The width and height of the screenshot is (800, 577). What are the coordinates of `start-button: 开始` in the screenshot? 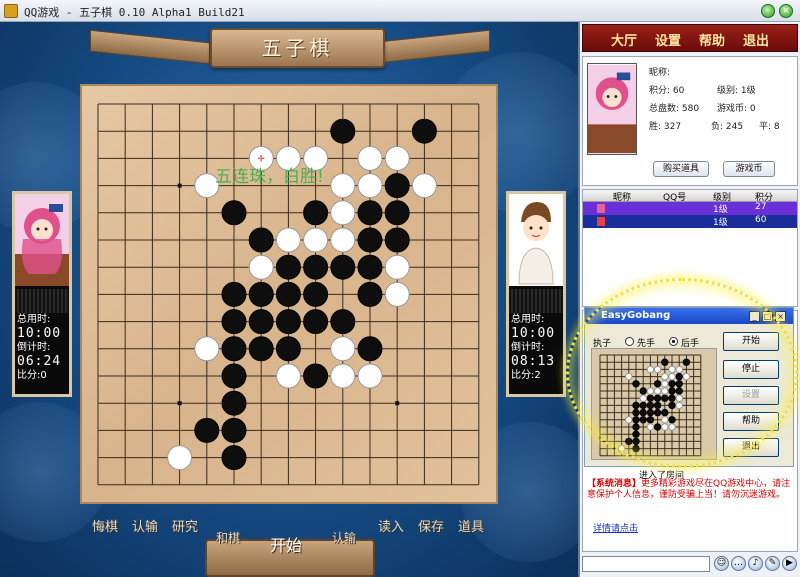 It's located at (286, 544).